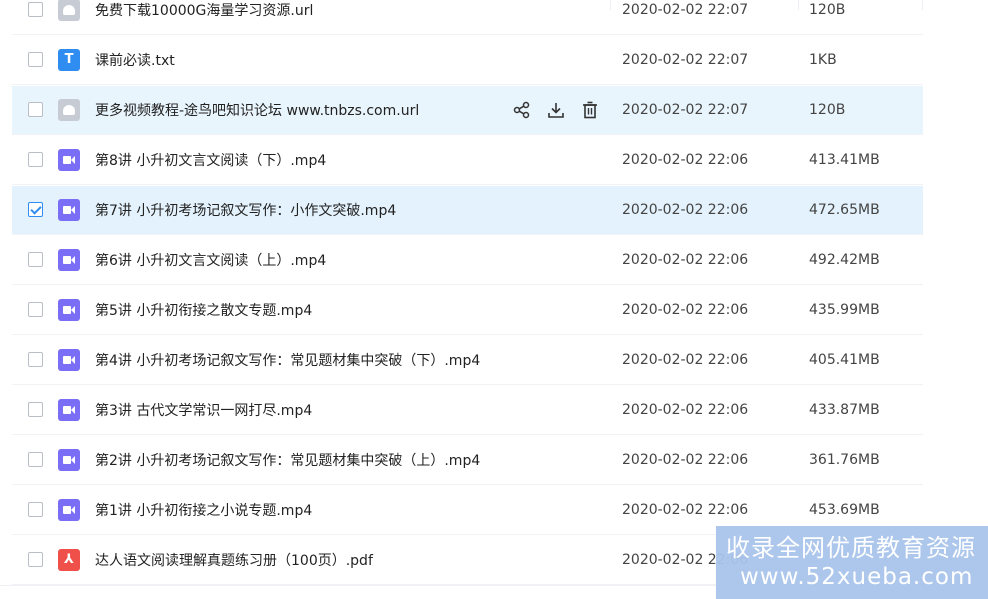  I want to click on watermark-banner: 收录全网优质教育资源 www.52xueba.com, so click(852, 562).